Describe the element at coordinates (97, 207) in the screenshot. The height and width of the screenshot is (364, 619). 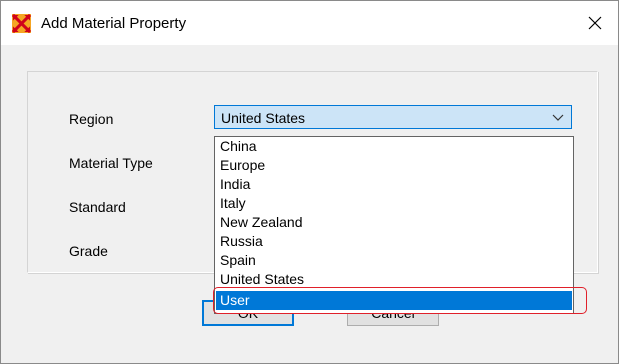
I see `standard-label: Standard` at that location.